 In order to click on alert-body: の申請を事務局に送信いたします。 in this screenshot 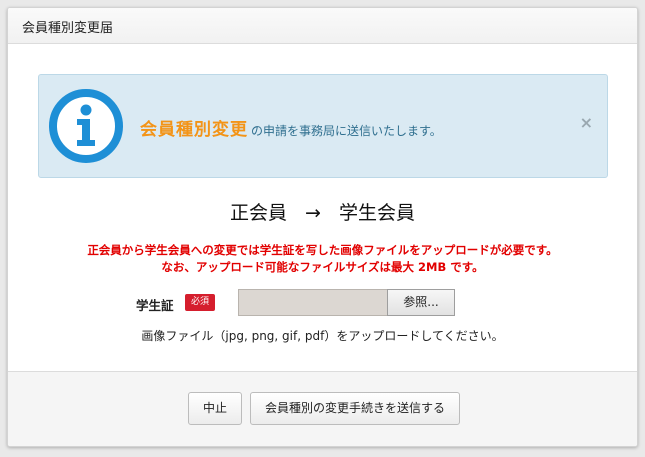, I will do `click(346, 131)`.